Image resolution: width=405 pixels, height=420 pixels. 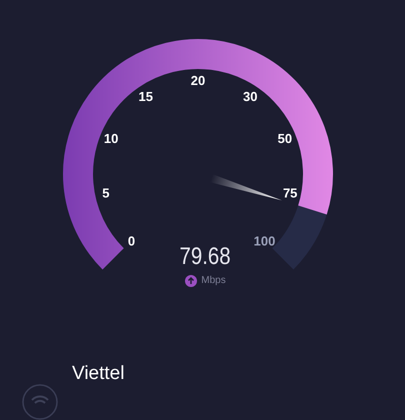 What do you see at coordinates (132, 240) in the screenshot?
I see `gauge-tick-label: 0` at bounding box center [132, 240].